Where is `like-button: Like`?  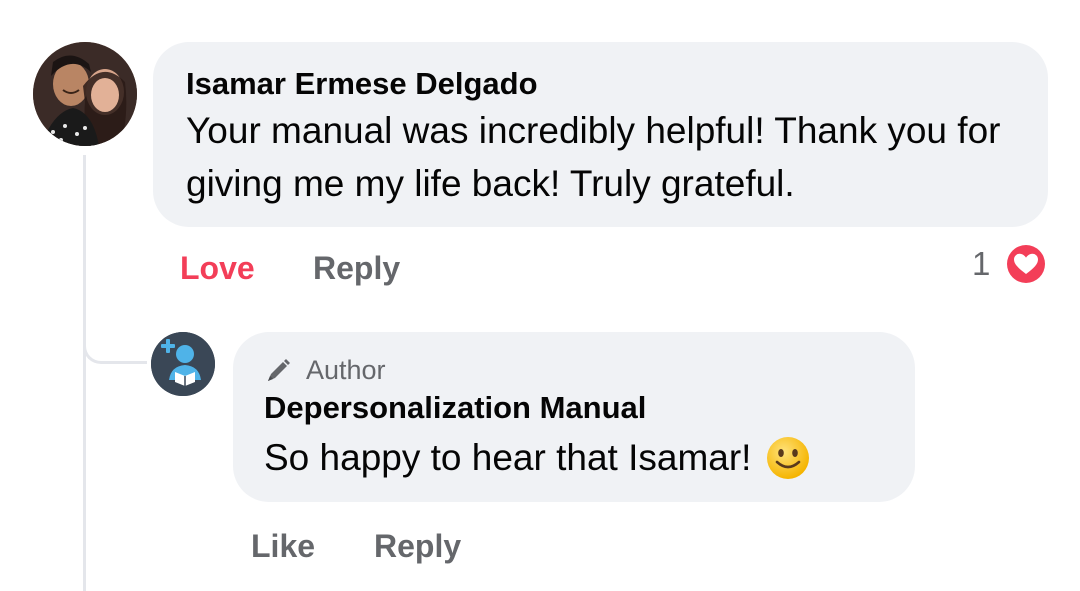 like-button: Like is located at coordinates (283, 546).